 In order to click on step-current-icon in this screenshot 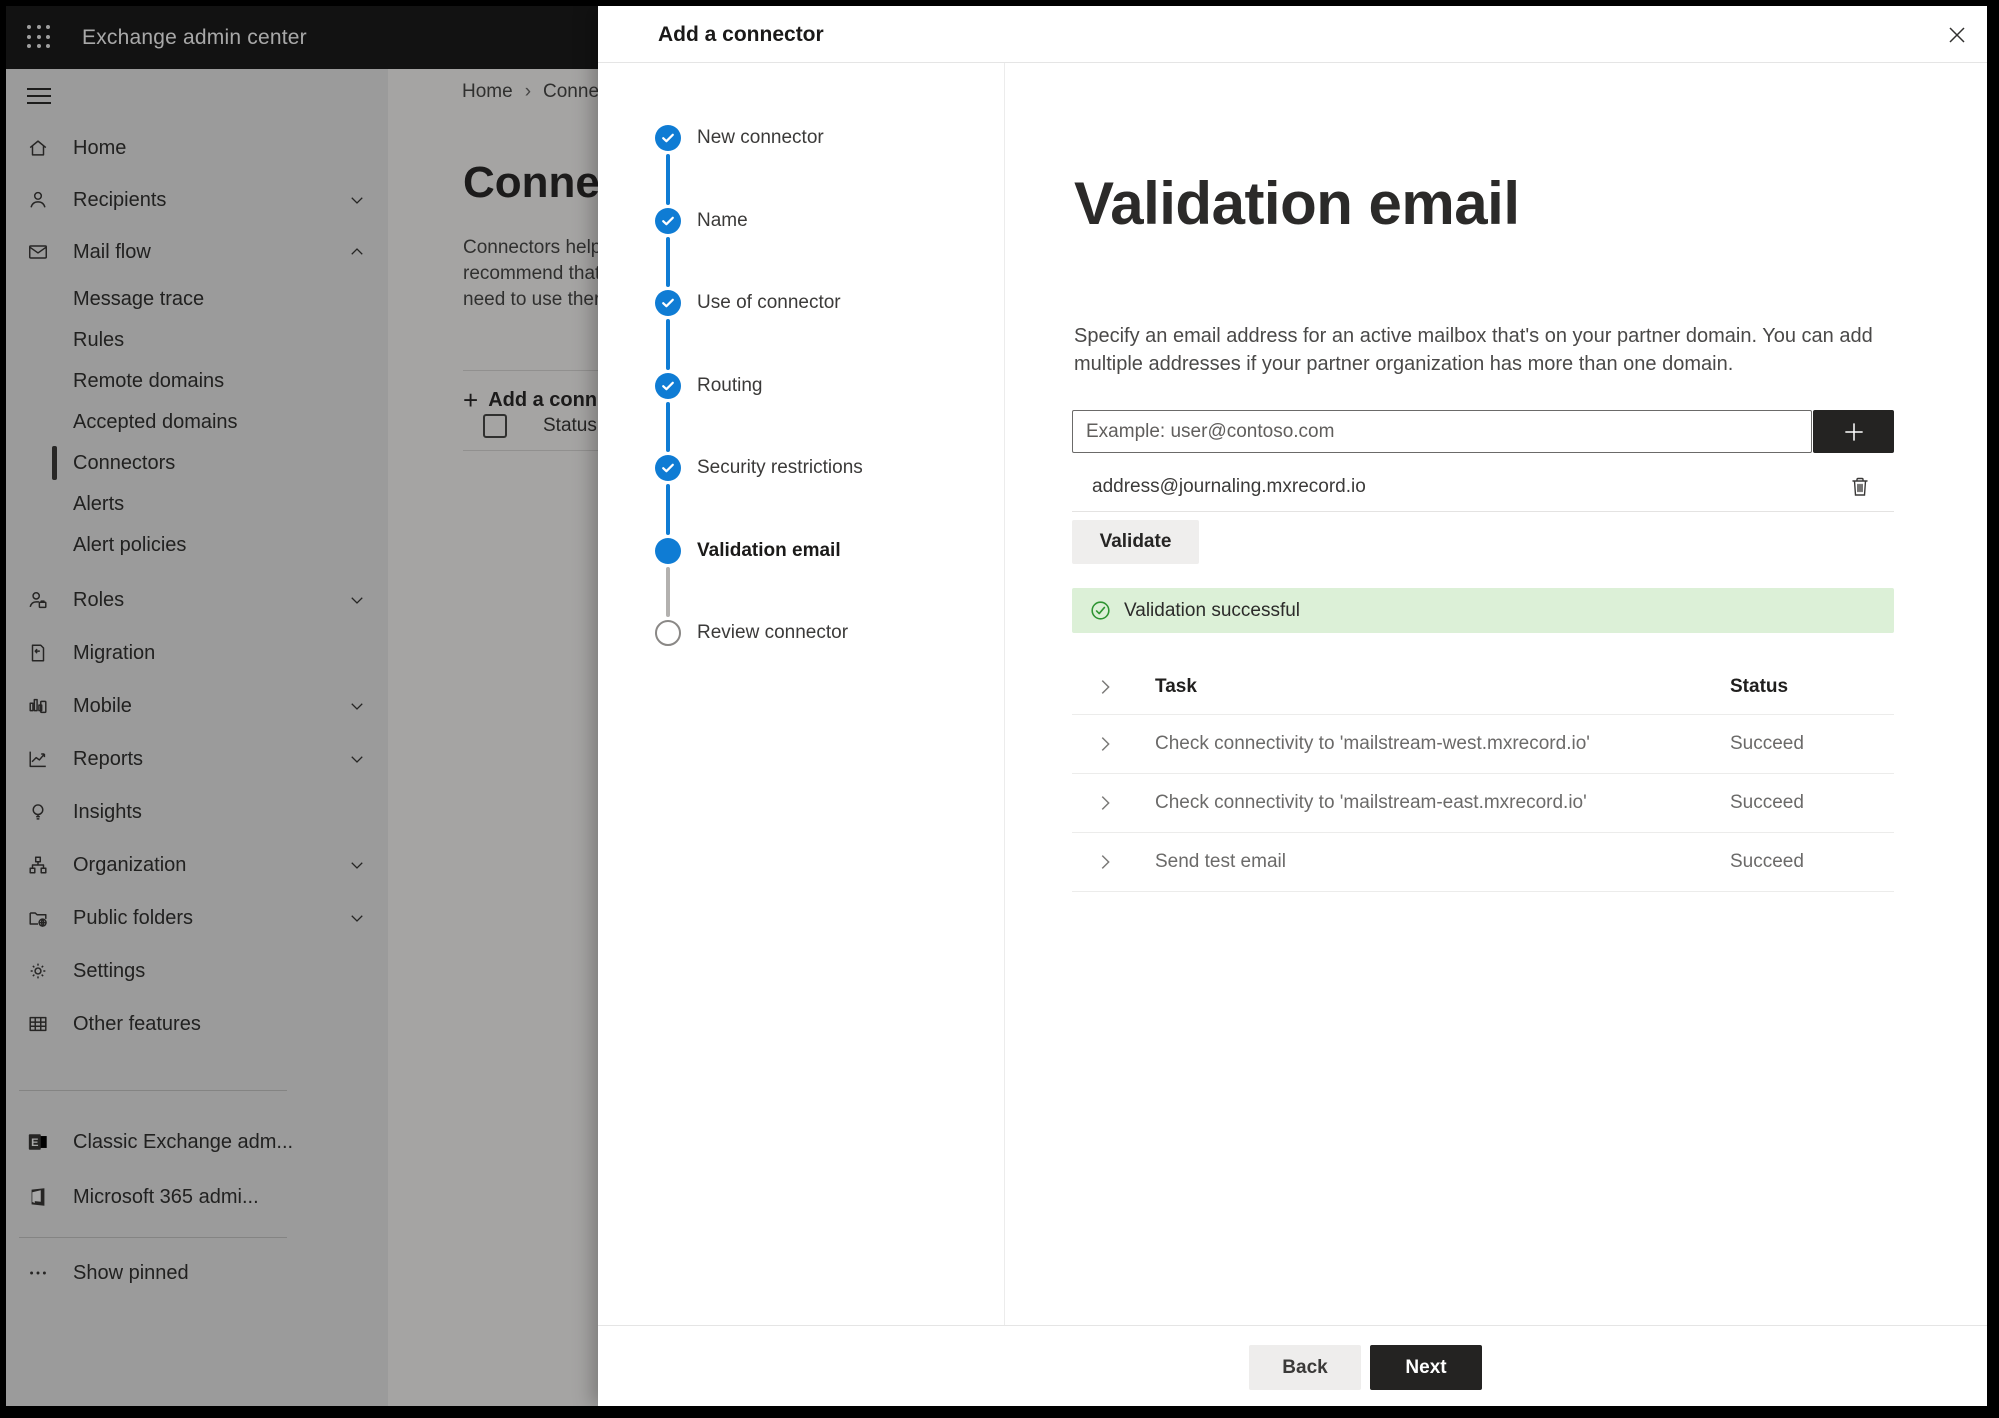, I will do `click(668, 550)`.